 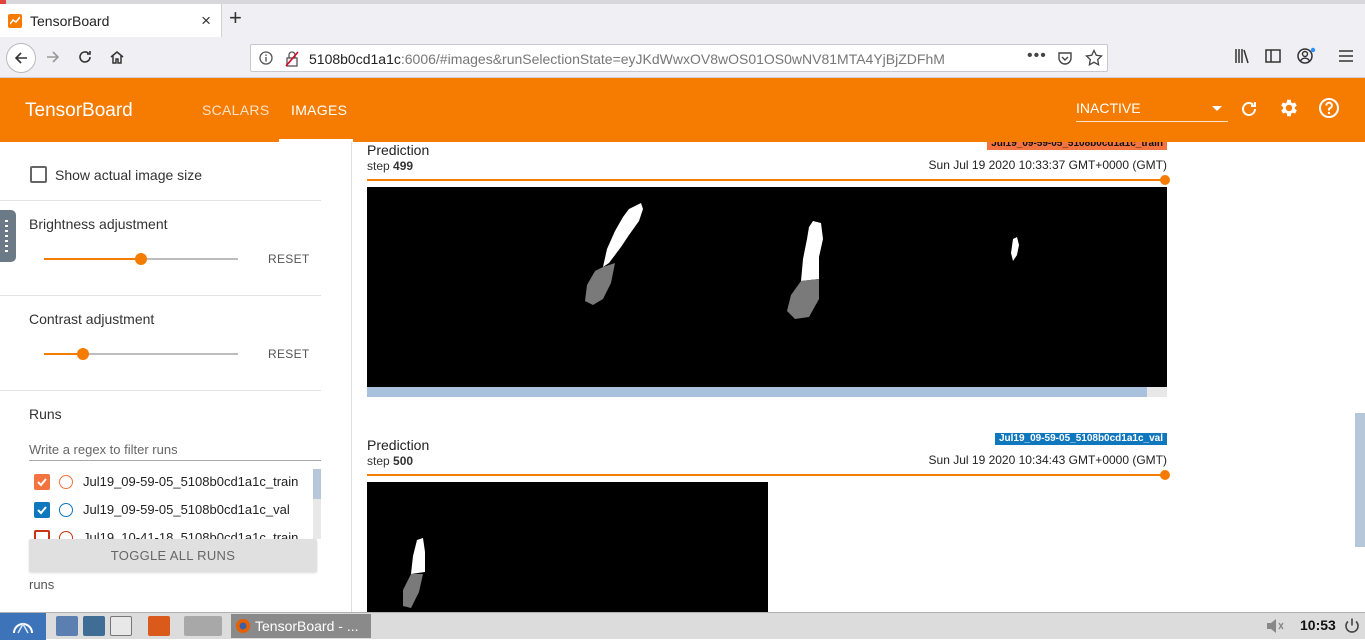 I want to click on menu-hamburger-icon, so click(x=1346, y=56).